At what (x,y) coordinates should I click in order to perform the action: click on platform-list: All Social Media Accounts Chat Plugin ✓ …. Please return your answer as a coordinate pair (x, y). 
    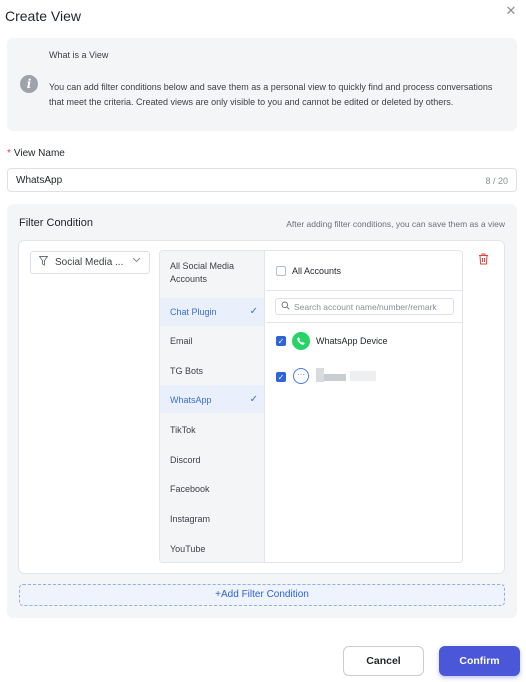
    Looking at the image, I should click on (212, 406).